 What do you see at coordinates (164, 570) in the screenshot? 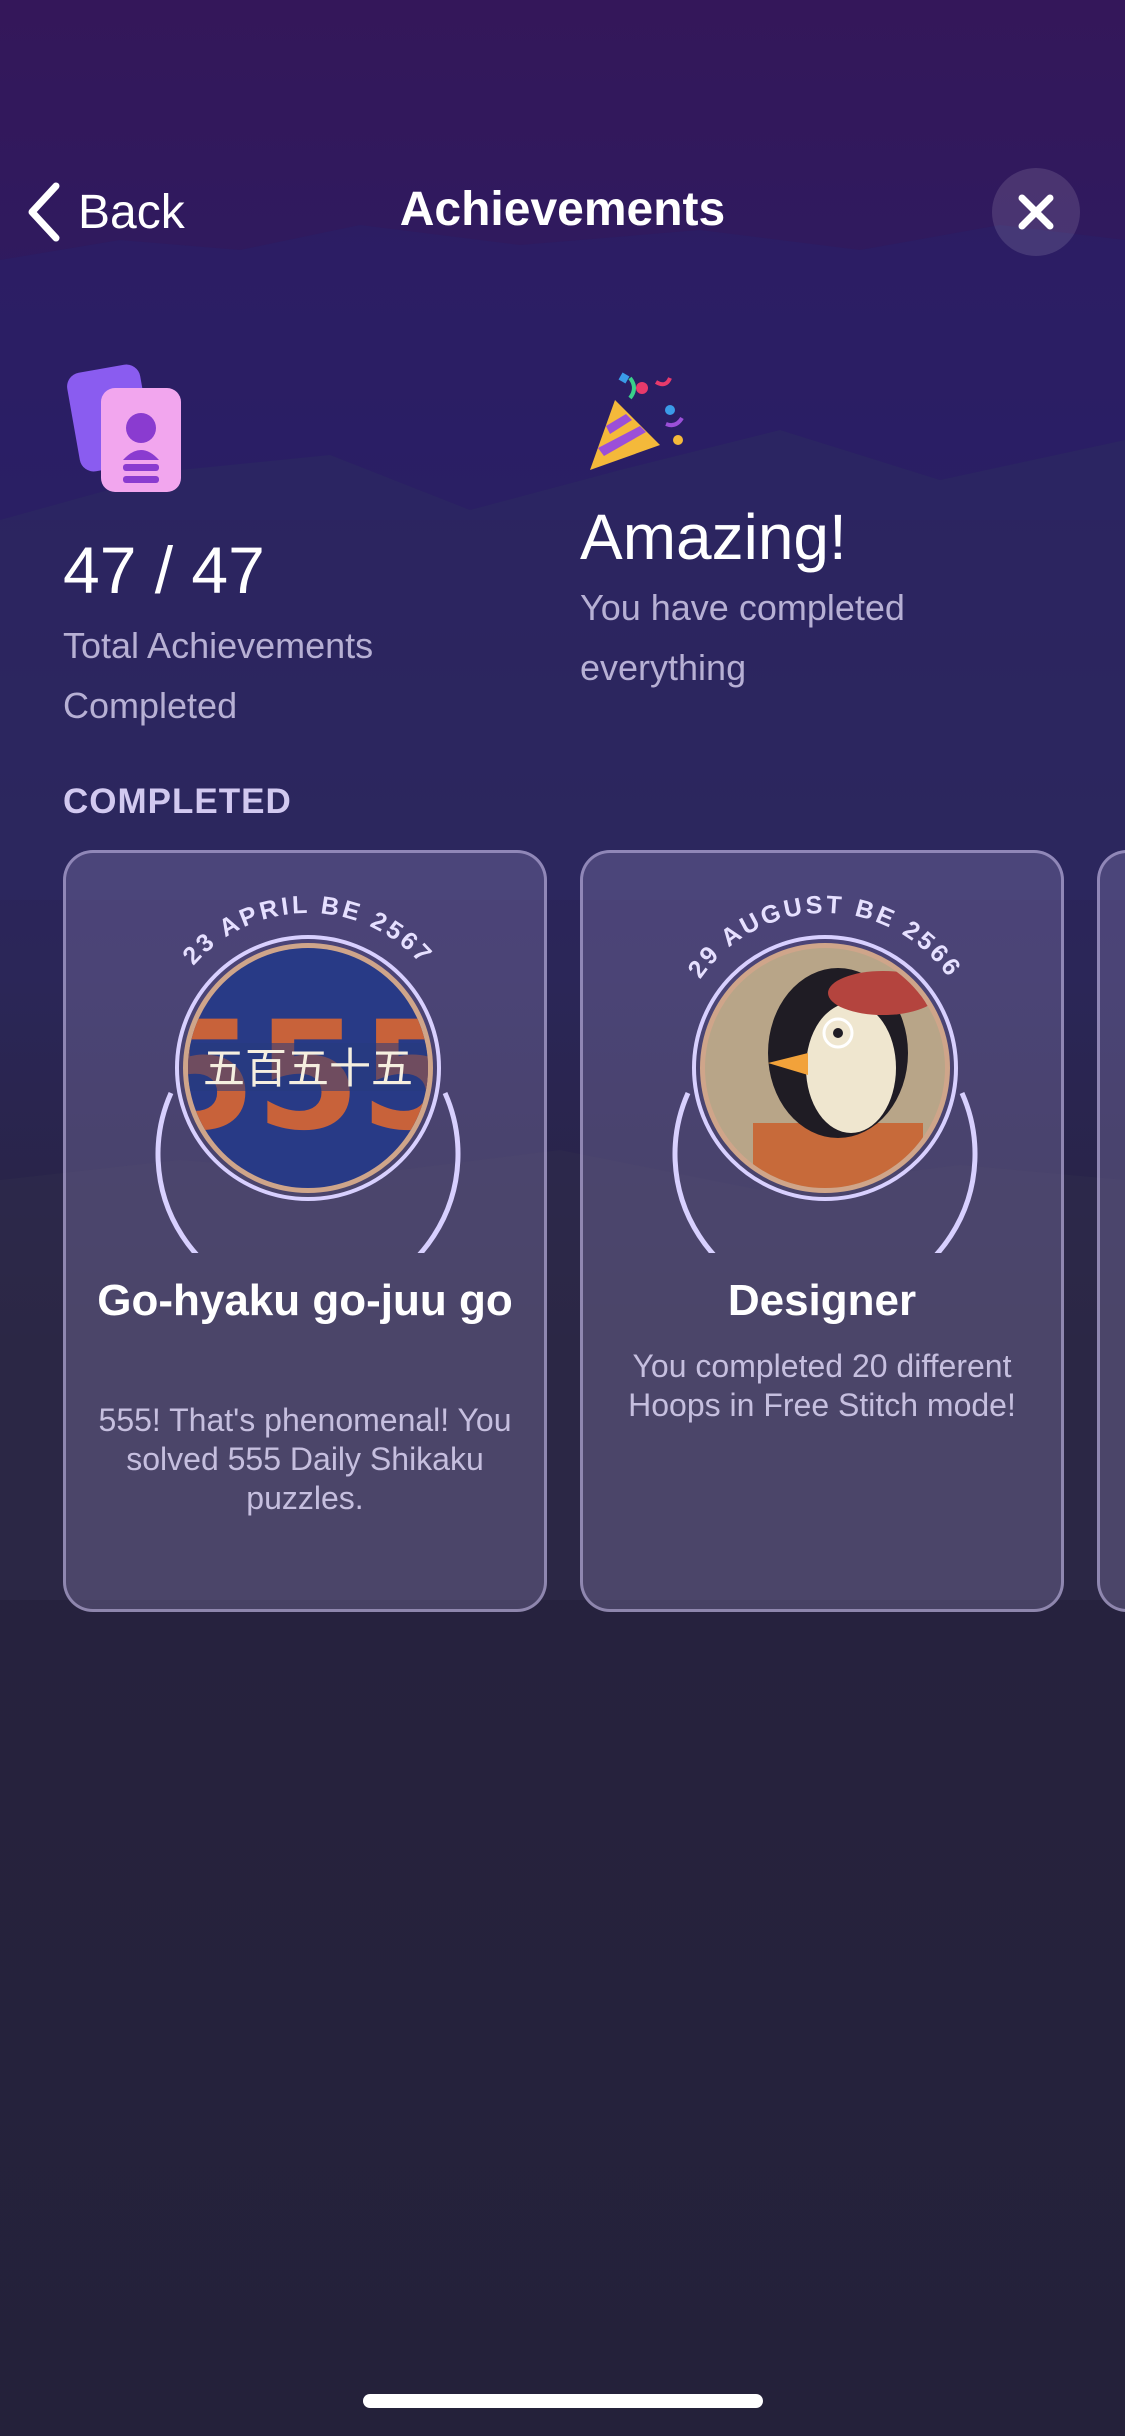
I see `achievement-count: 47 / 47` at bounding box center [164, 570].